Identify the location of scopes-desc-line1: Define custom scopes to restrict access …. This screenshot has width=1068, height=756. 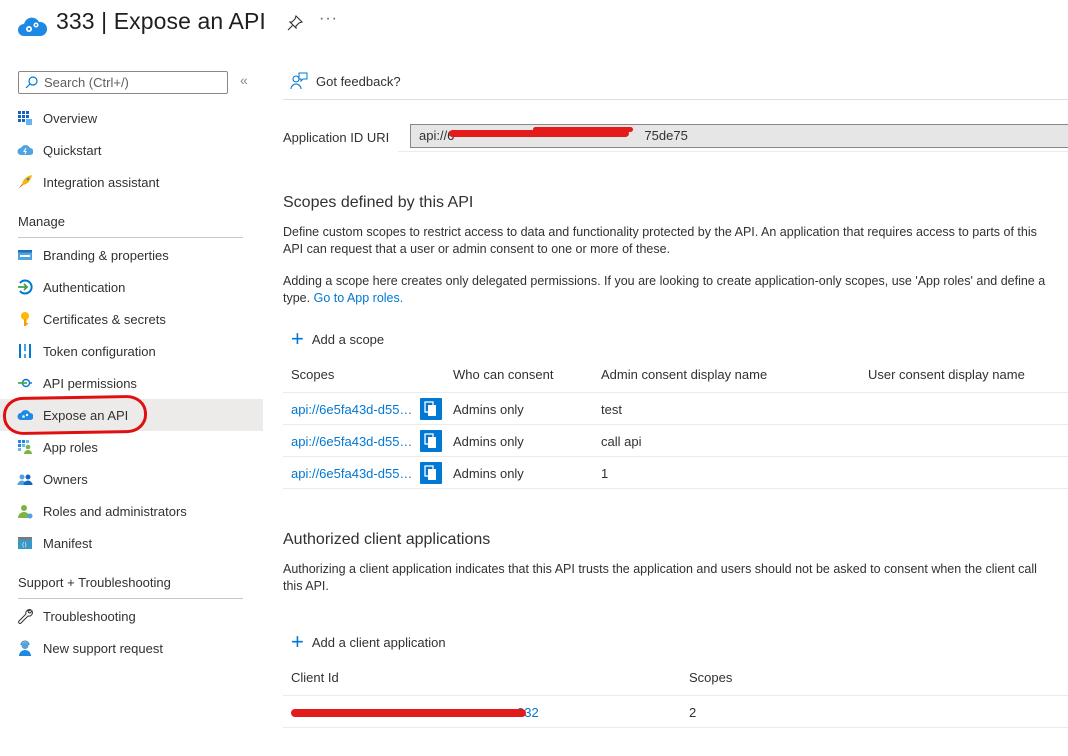
(660, 232).